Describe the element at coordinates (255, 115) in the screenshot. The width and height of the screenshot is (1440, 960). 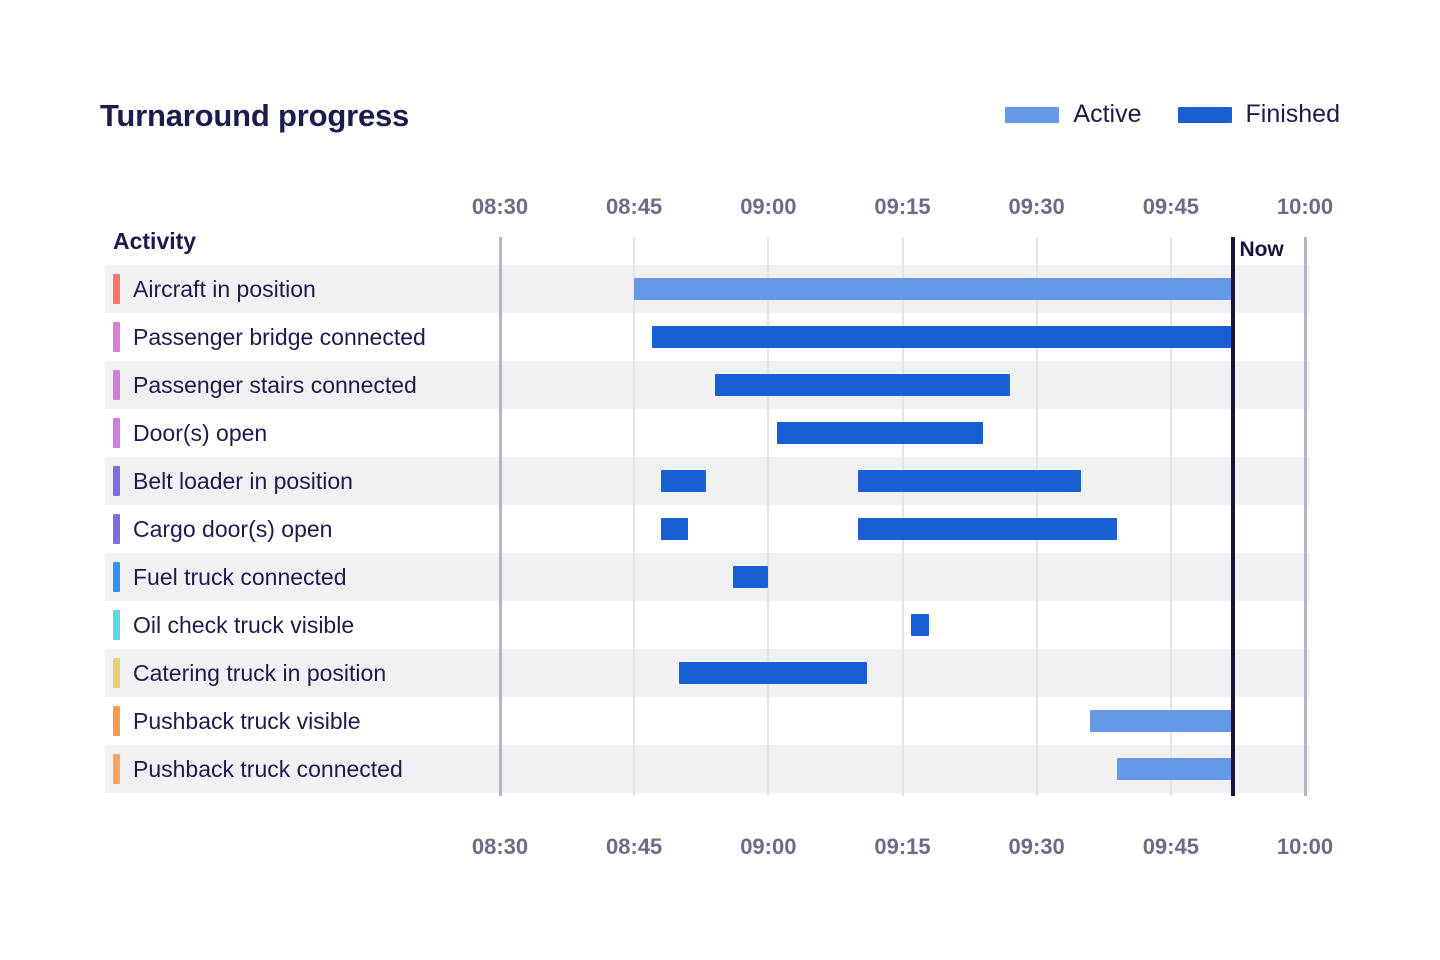
I see `page-title: Turnaround progress` at that location.